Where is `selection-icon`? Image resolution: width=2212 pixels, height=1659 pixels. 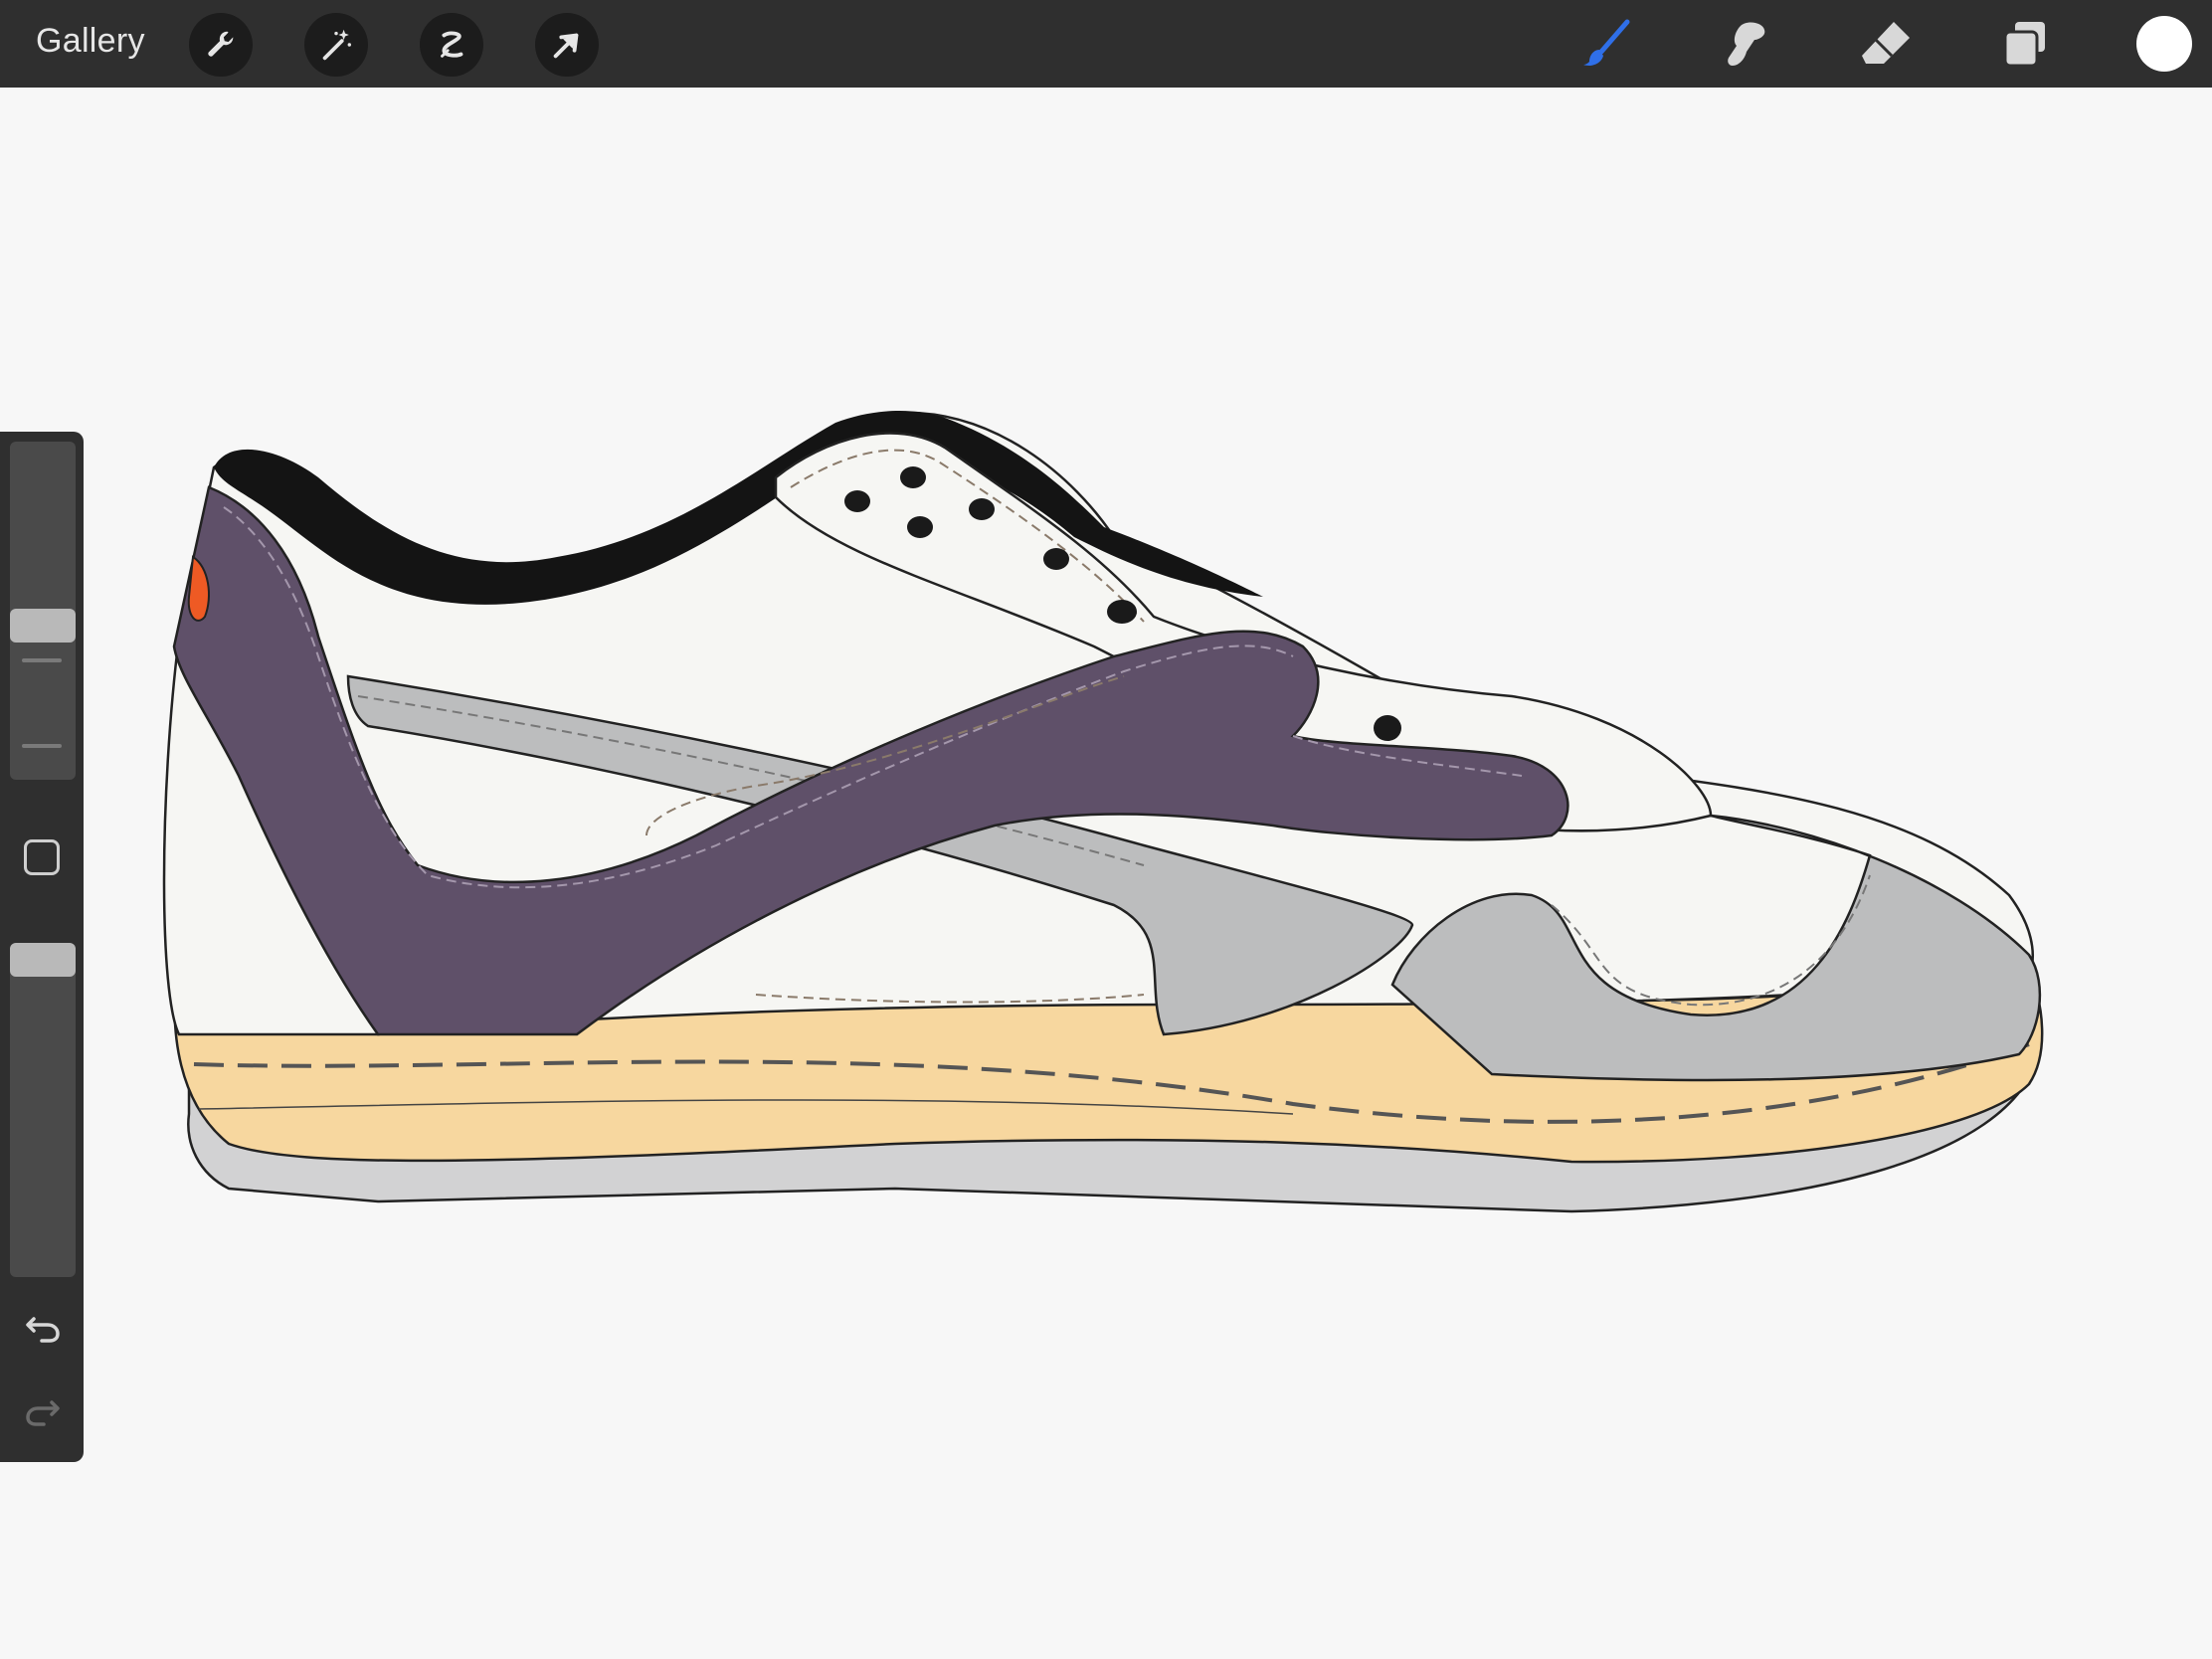 selection-icon is located at coordinates (452, 44).